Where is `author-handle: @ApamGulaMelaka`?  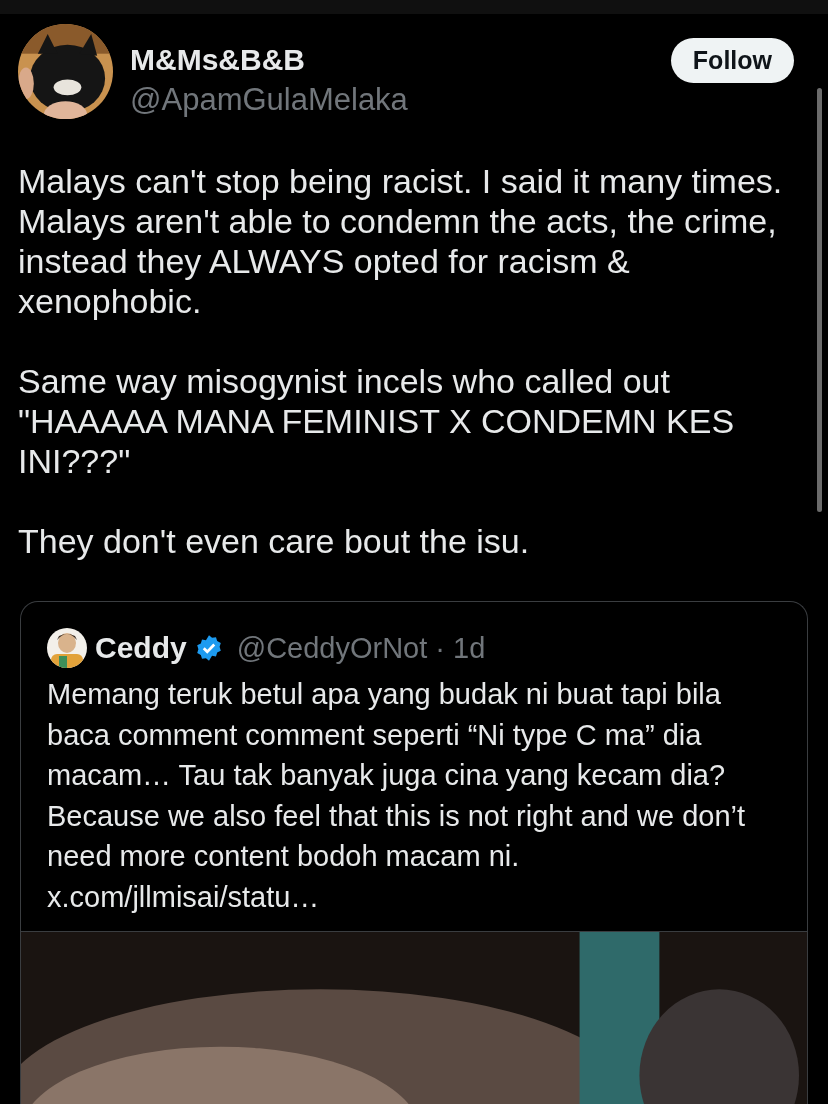 author-handle: @ApamGulaMelaka is located at coordinates (269, 100).